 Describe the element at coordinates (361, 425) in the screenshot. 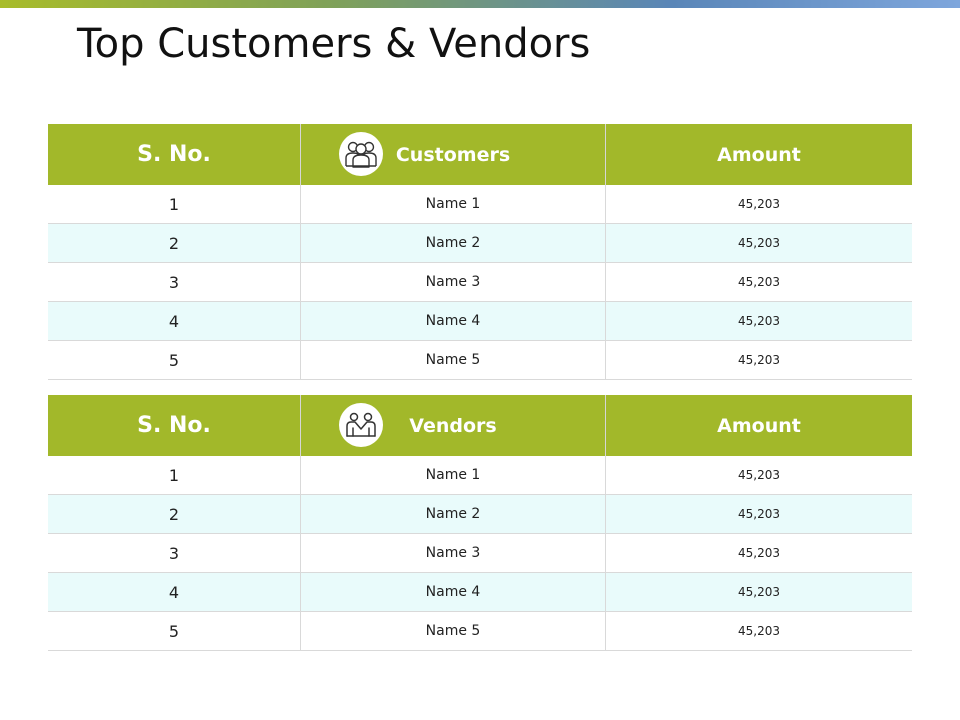

I see `handshake-icon` at that location.